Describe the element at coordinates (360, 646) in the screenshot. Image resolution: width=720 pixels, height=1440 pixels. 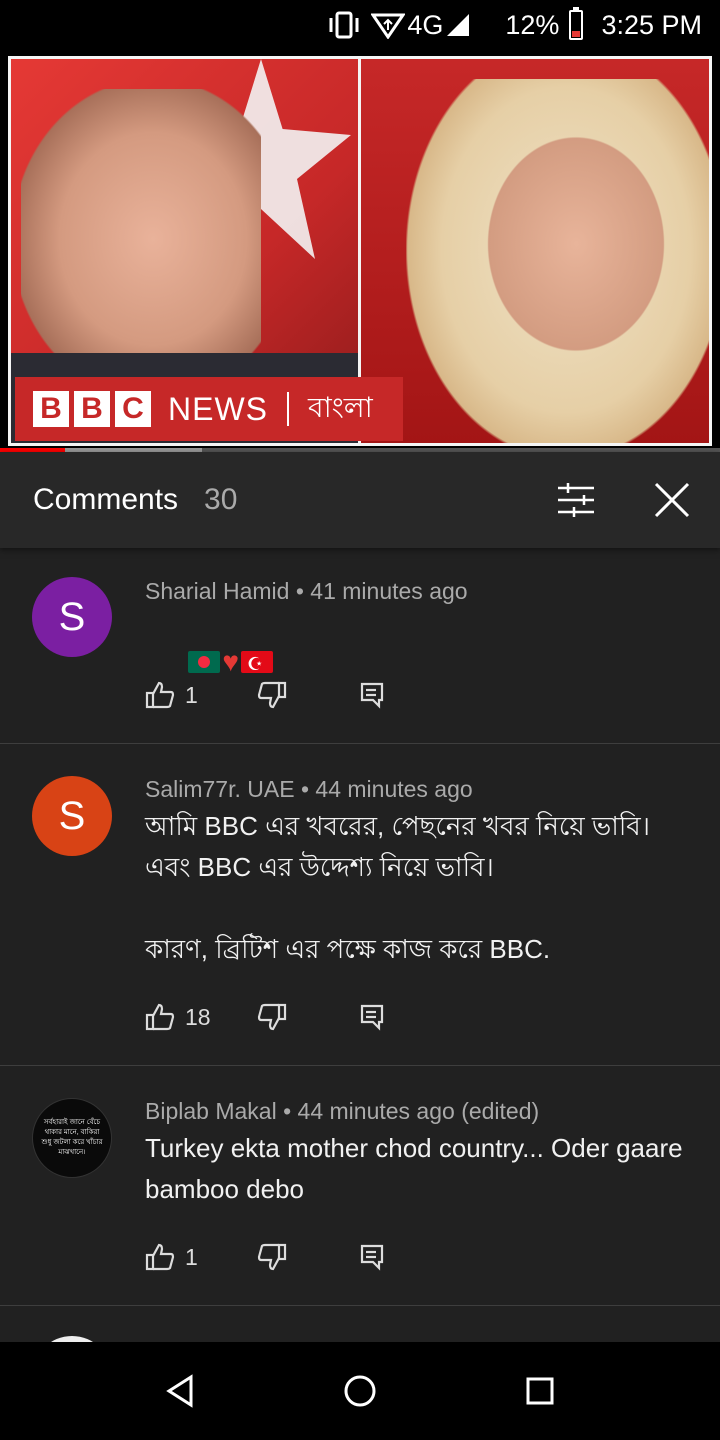
I see `comment-item: S Sharial Hamid • 41 minutes ago ♥ 1` at that location.